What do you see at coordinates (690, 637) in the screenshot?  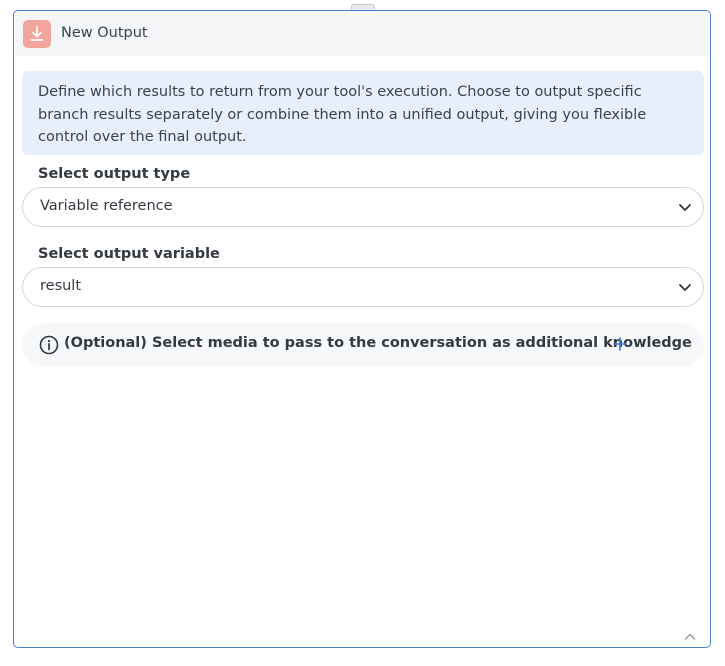 I see `chevron-up-icon` at bounding box center [690, 637].